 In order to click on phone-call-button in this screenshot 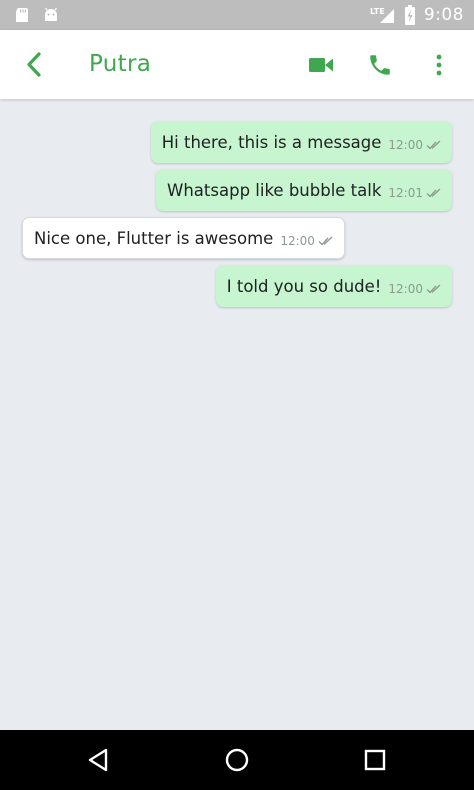, I will do `click(380, 65)`.